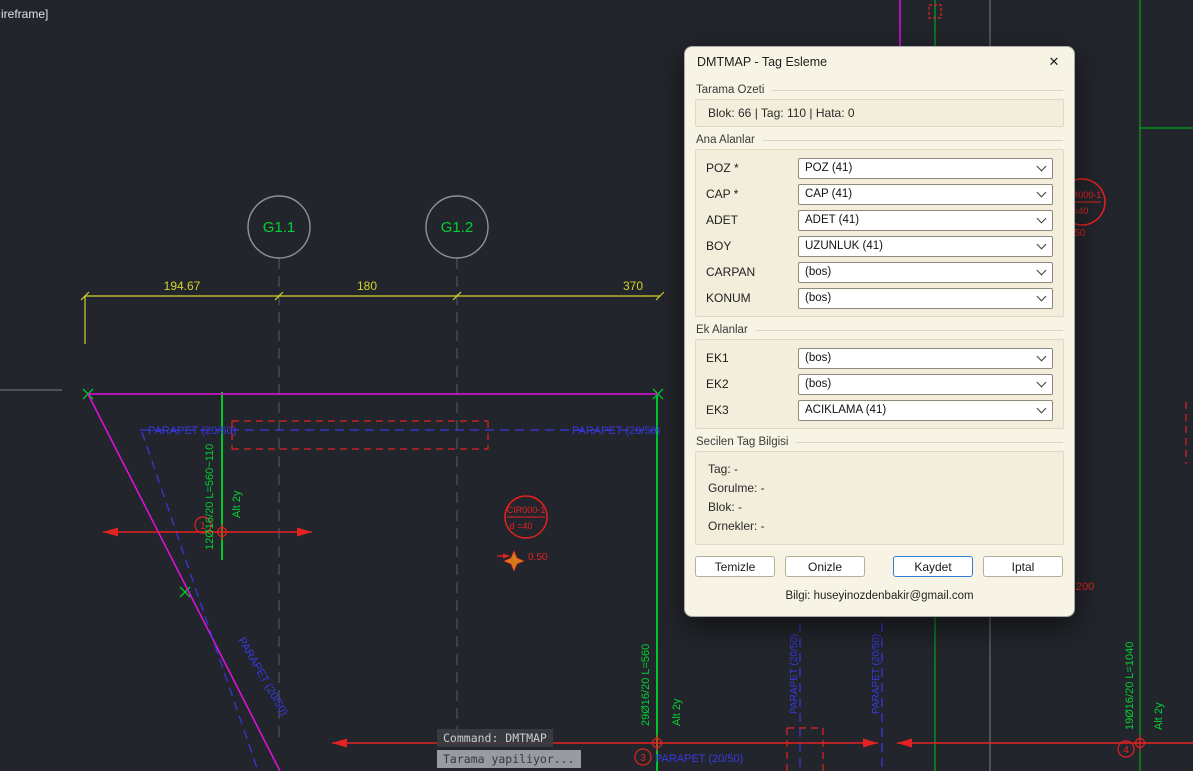 The width and height of the screenshot is (1193, 771). Describe the element at coordinates (717, 384) in the screenshot. I see `field-label: EK2` at that location.